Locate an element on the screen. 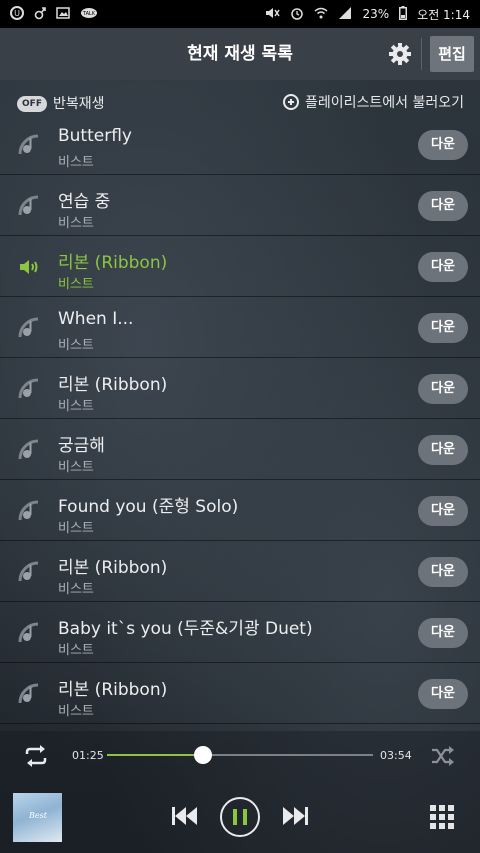 The width and height of the screenshot is (480, 853). repeat-toggle: OFF is located at coordinates (32, 104).